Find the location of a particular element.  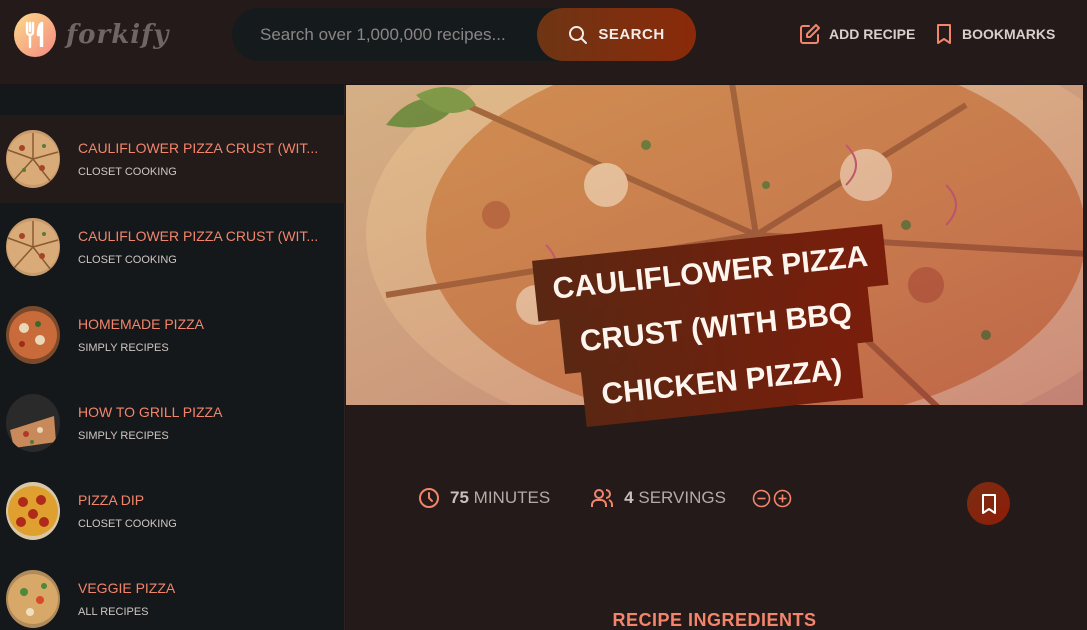

search-form: SEARCH is located at coordinates (464, 34).